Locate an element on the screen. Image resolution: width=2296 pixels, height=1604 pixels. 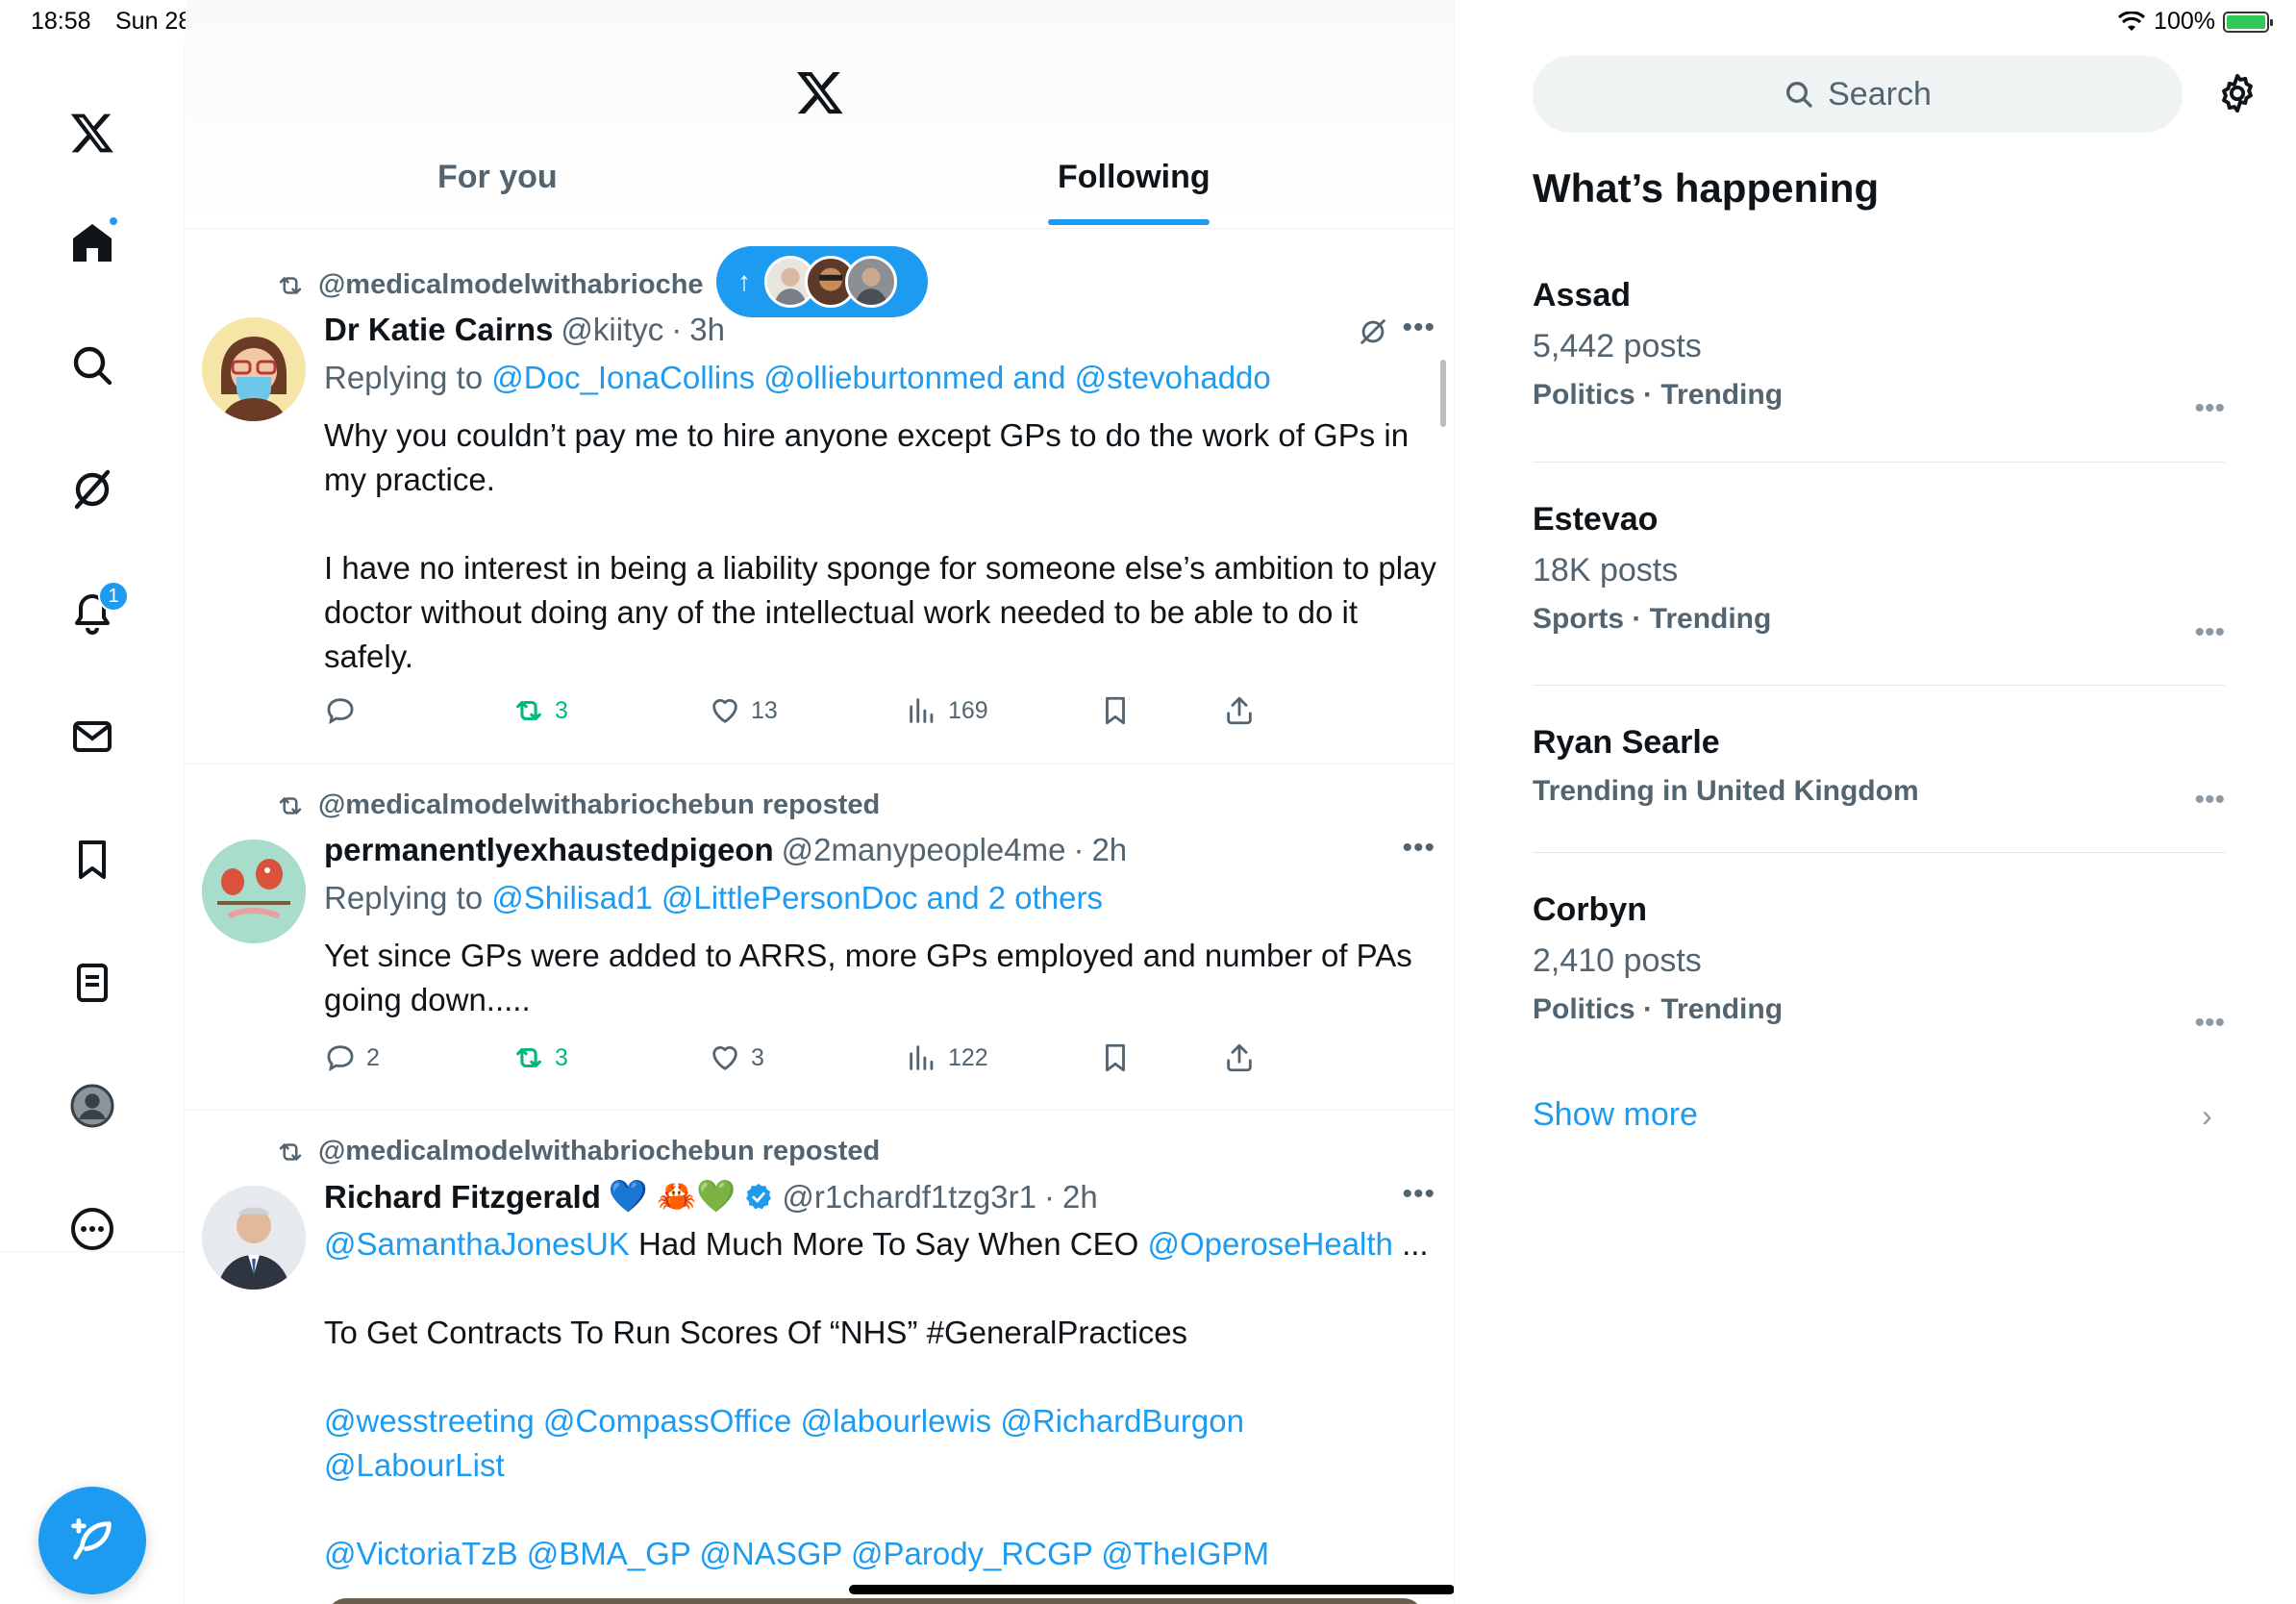
reply-mention-last: @stevohaddo is located at coordinates (1173, 377).